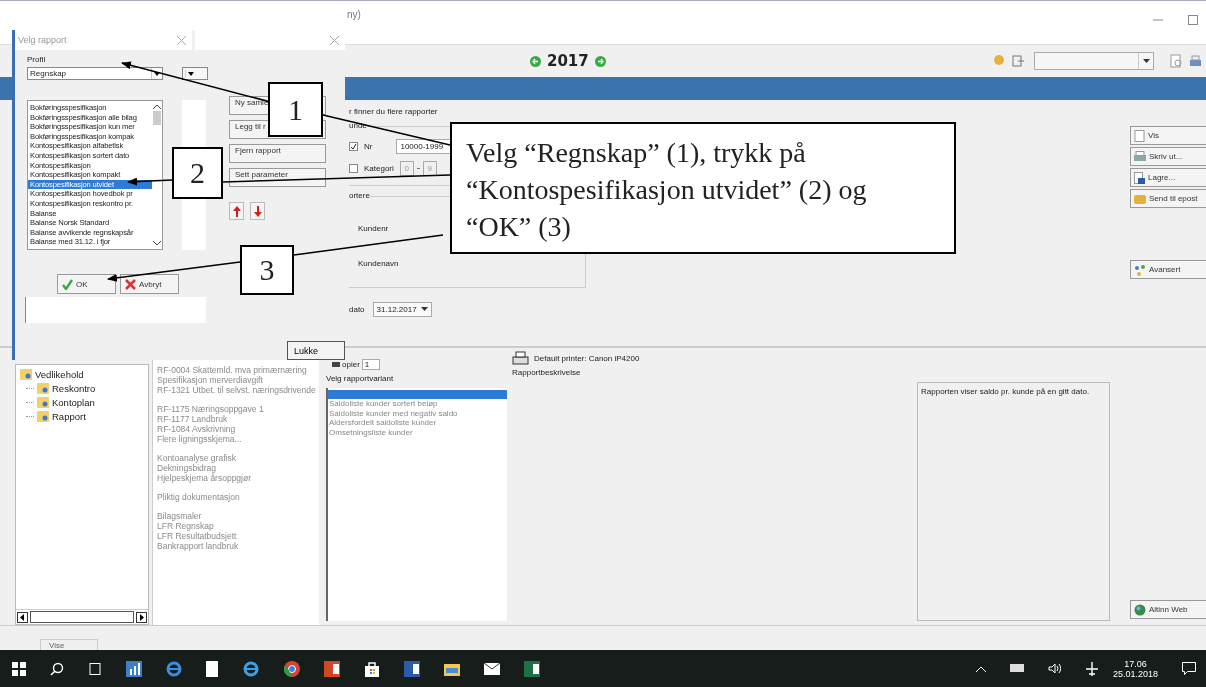 This screenshot has height=687, width=1206. I want to click on secondary-dropdown, so click(195, 73).